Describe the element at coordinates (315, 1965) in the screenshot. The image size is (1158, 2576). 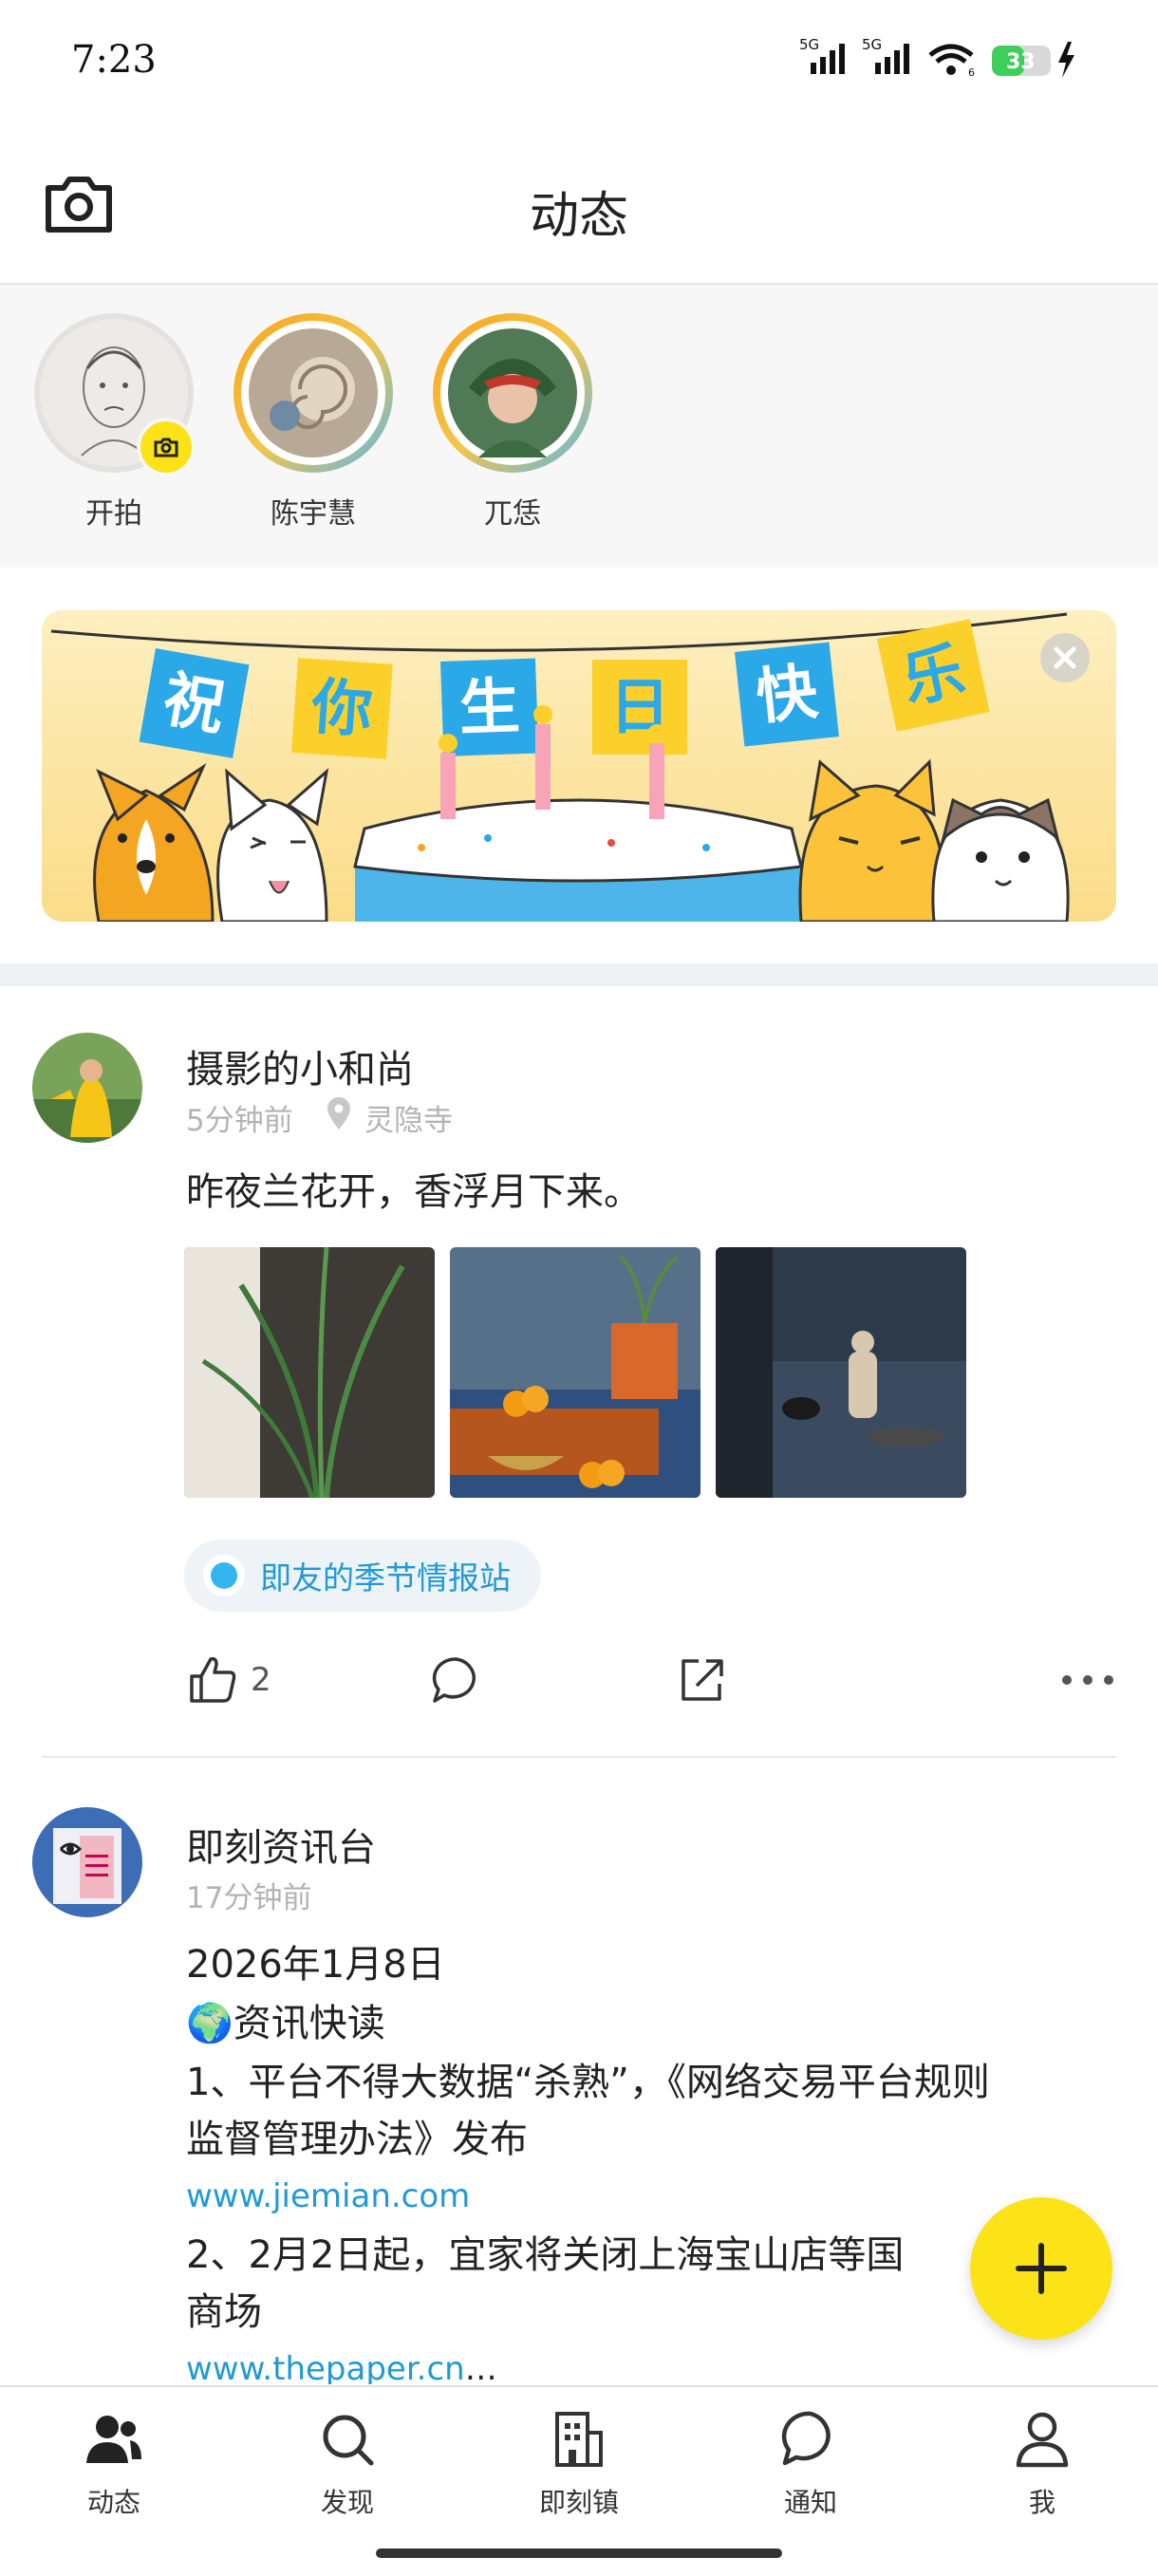
I see `post-text-line: 2026年1月8日` at that location.